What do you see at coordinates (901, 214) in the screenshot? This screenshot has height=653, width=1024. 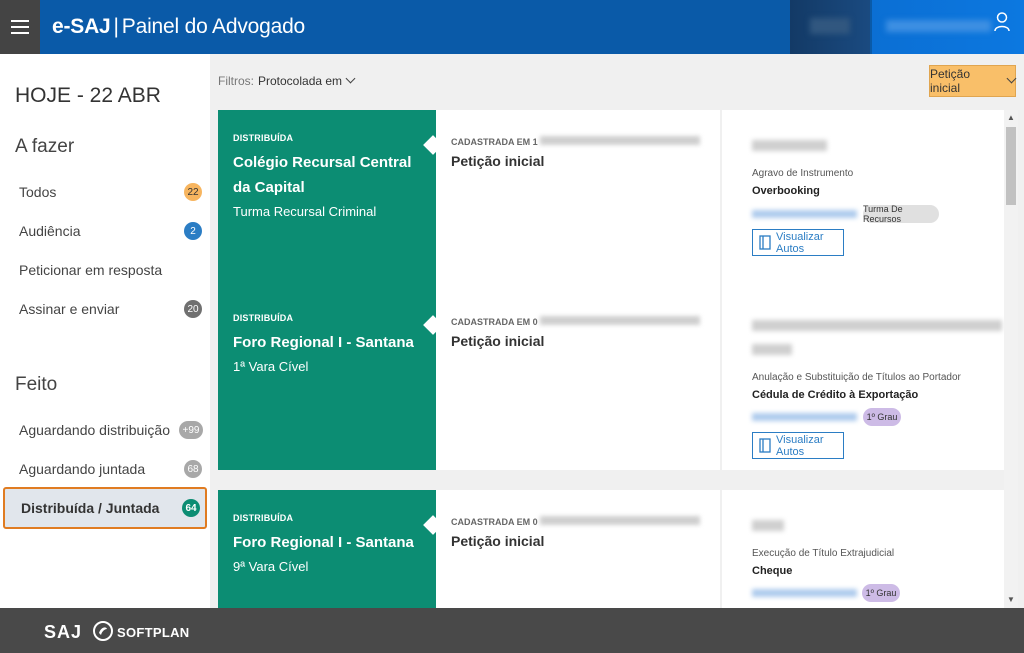 I see `instance-tag: Turma De Recursos` at bounding box center [901, 214].